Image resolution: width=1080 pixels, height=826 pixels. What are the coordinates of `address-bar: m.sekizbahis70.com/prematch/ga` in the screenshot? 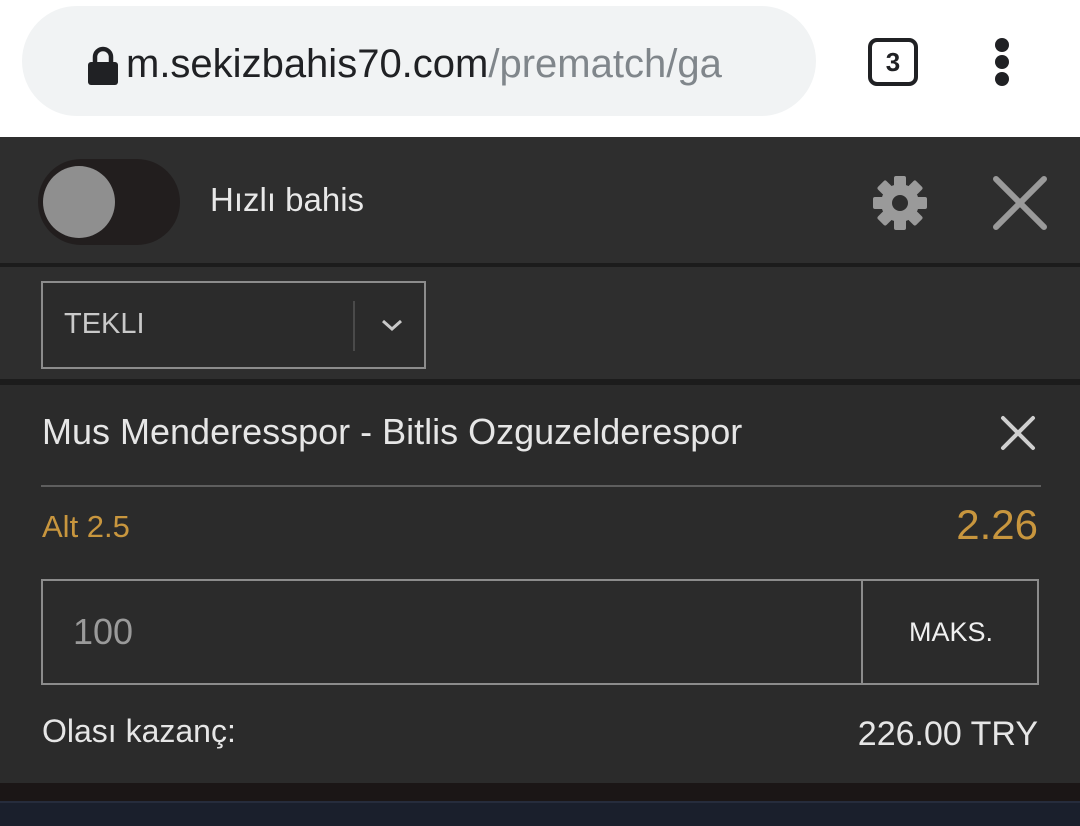 It's located at (419, 61).